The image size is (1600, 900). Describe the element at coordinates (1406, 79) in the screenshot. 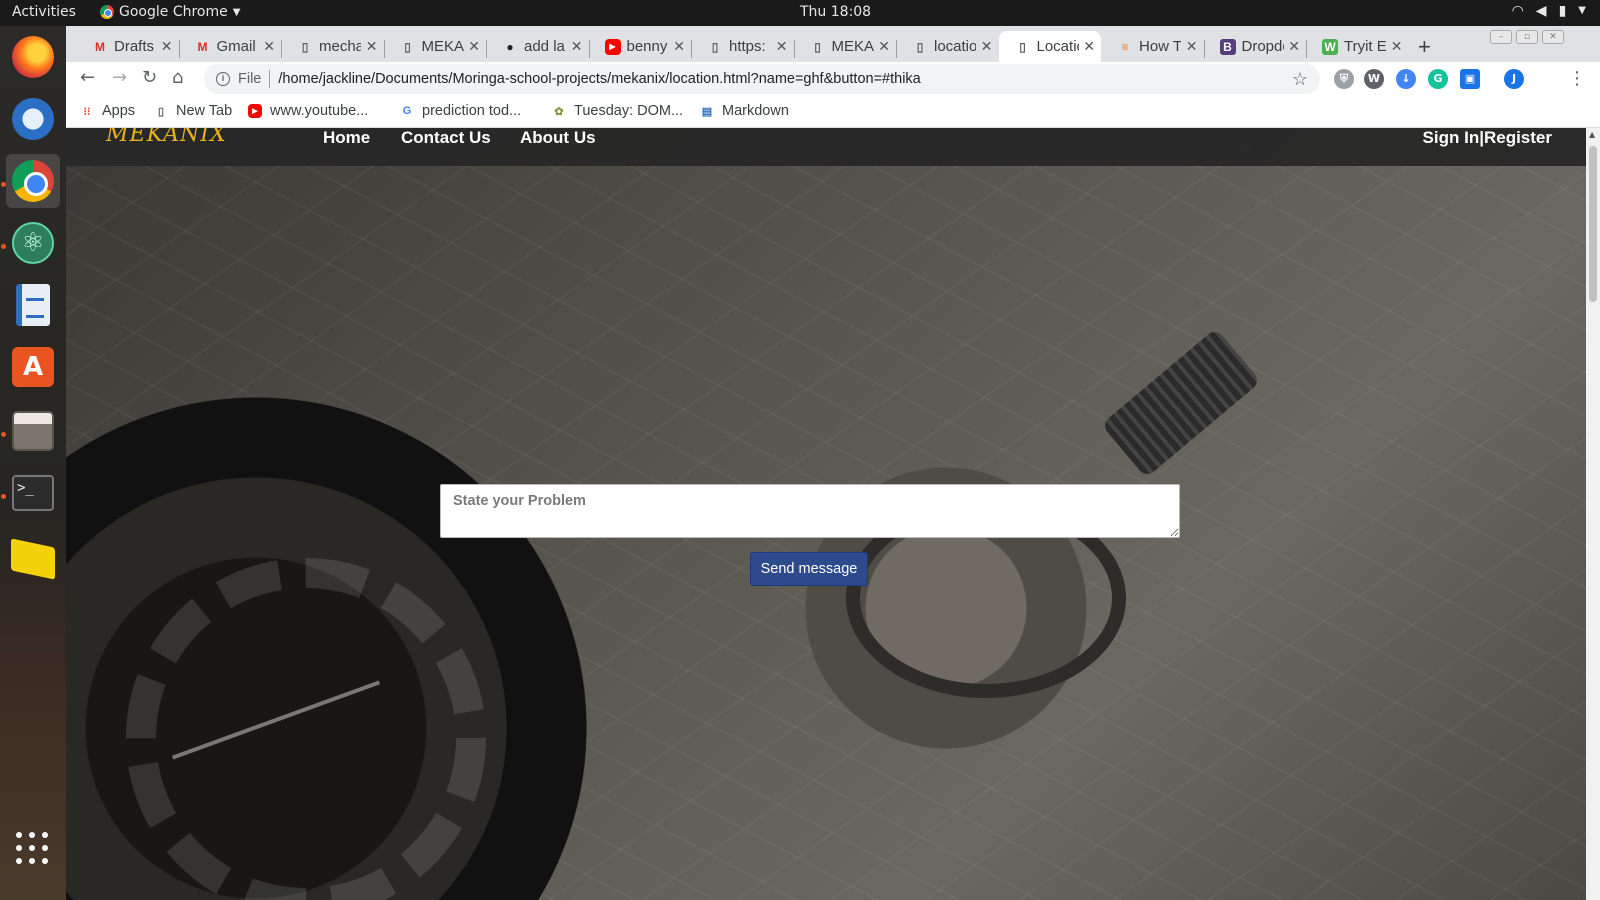

I see `download-extension-icon: ↓` at that location.